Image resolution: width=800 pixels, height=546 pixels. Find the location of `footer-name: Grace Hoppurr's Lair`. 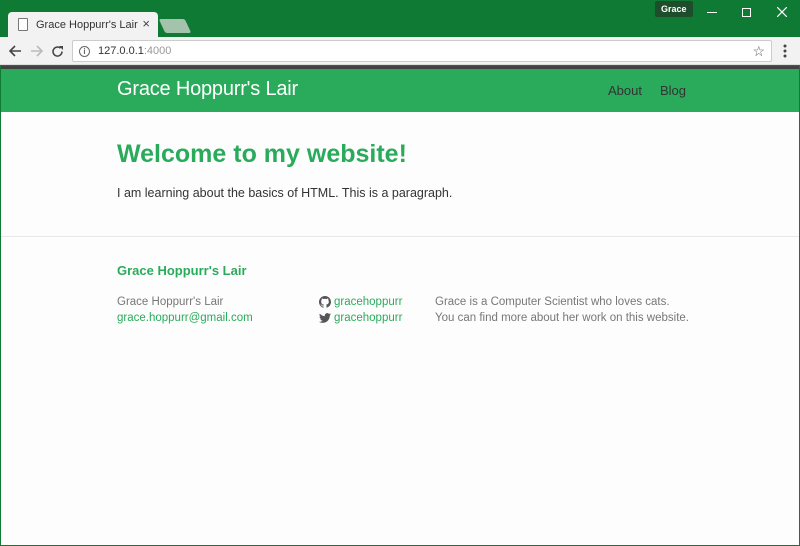

footer-name: Grace Hoppurr's Lair is located at coordinates (170, 302).